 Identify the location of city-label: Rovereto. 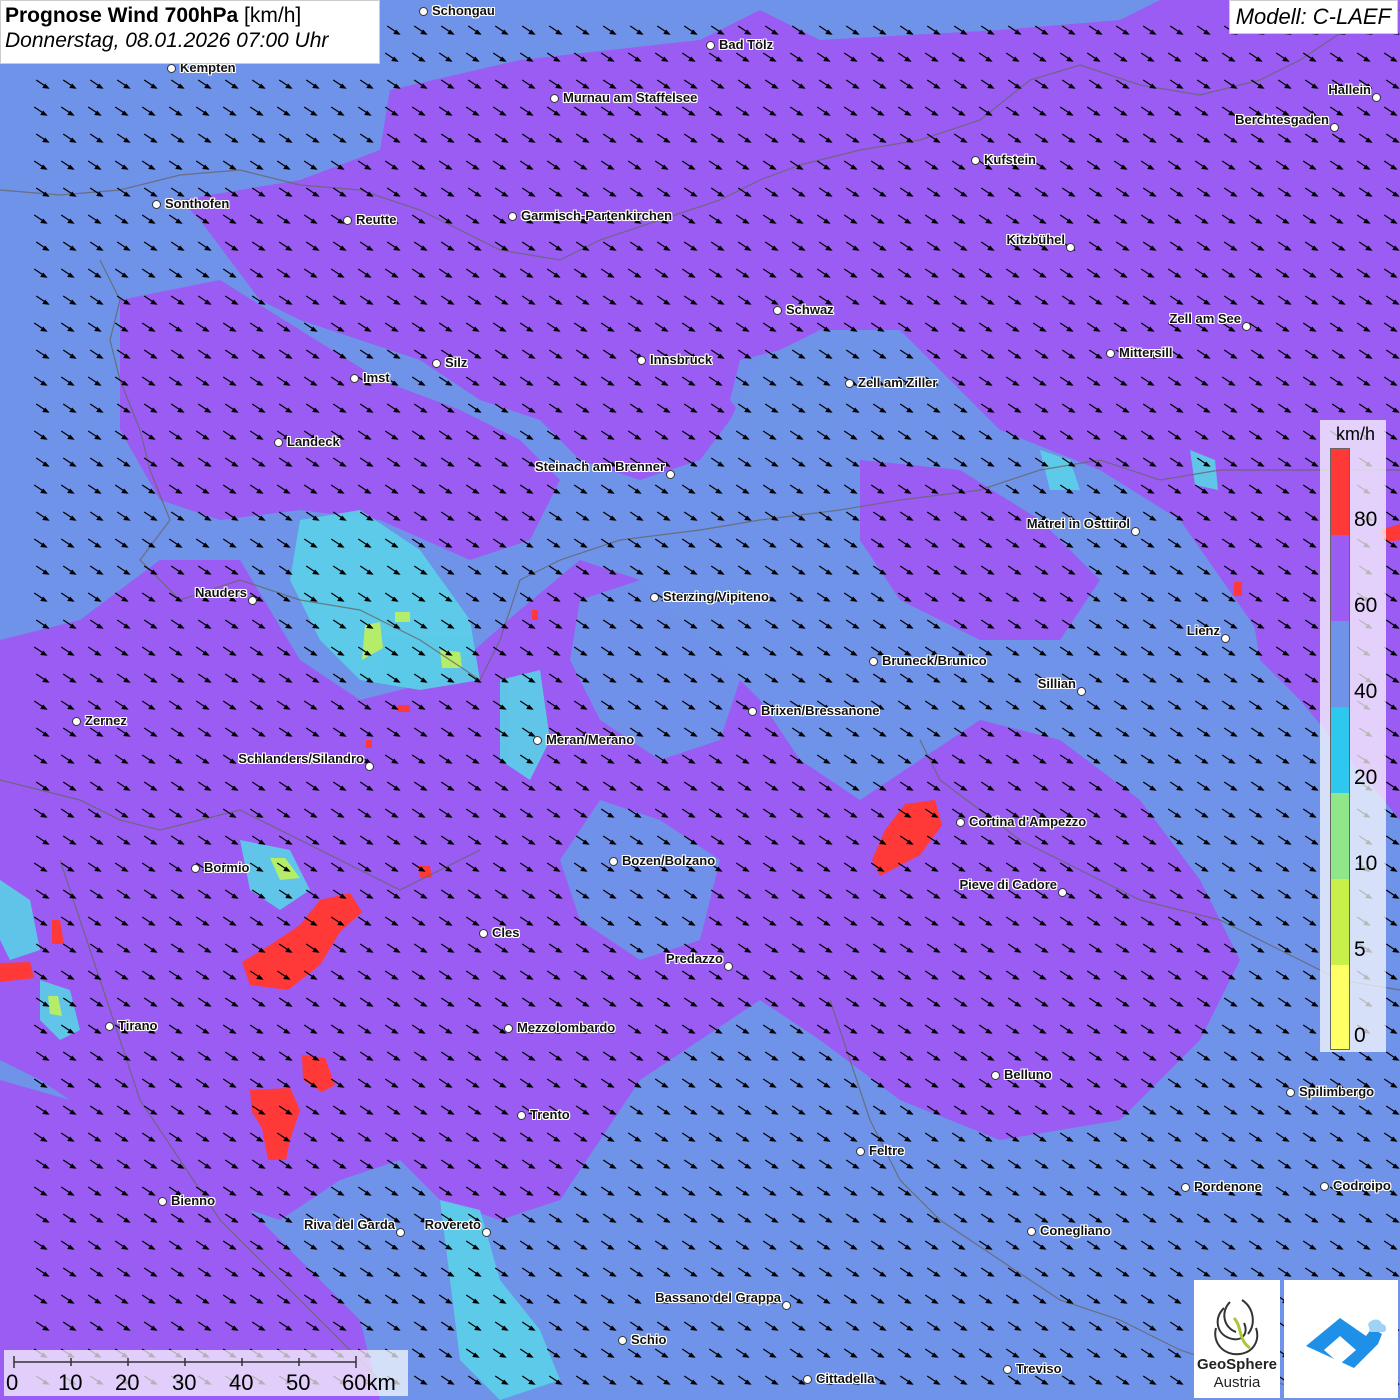
(452, 1224).